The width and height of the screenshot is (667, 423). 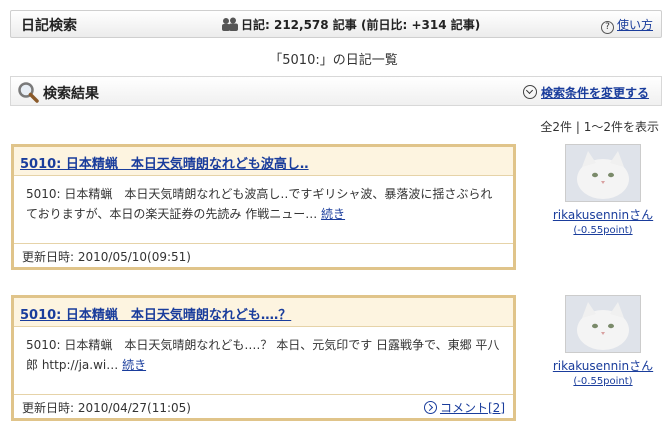 I want to click on chevron-down-circle-icon, so click(x=529, y=92).